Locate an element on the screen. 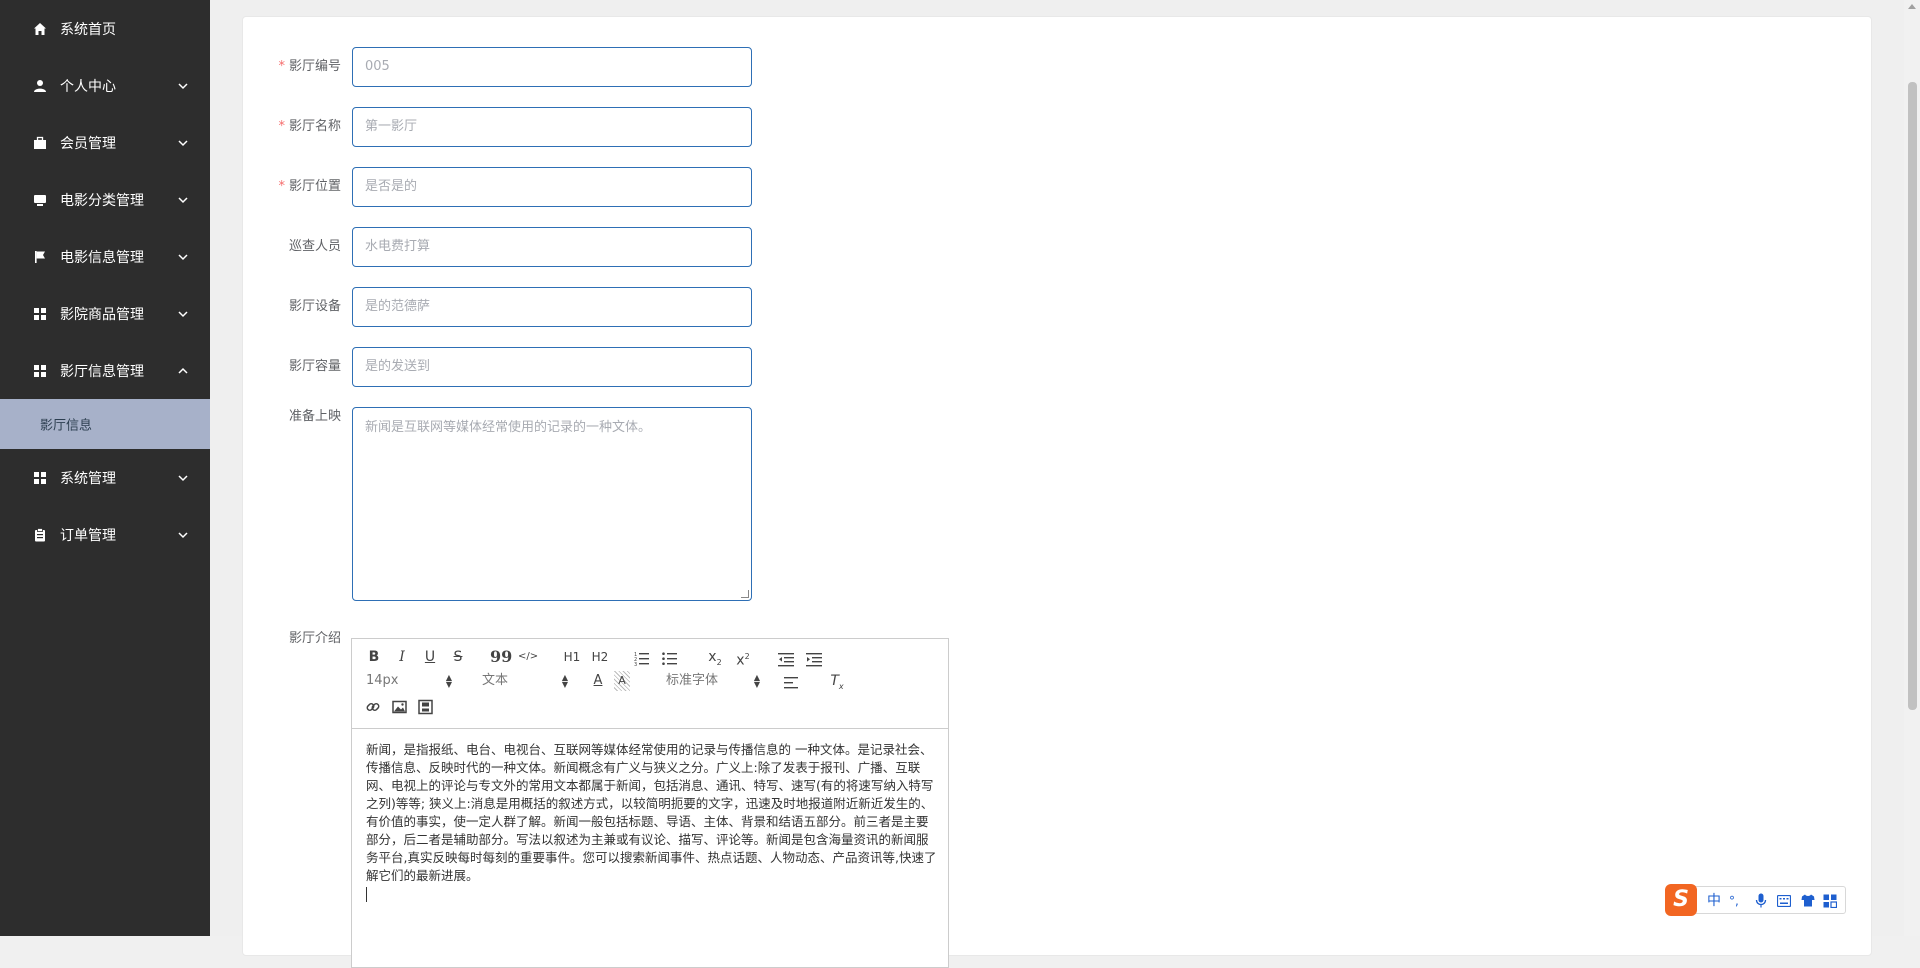 This screenshot has width=1920, height=968. bullet-list-icon is located at coordinates (670, 659).